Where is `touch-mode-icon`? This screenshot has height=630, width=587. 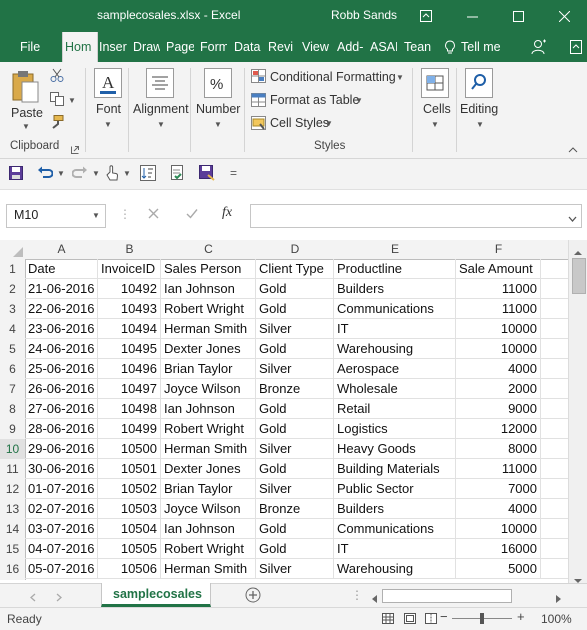
touch-mode-icon is located at coordinates (112, 174).